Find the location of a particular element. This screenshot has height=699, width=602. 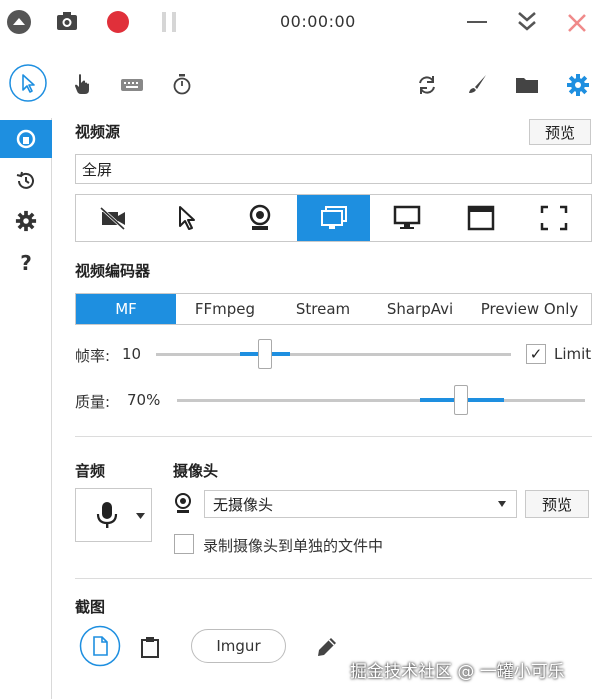

sidebar-item-settings is located at coordinates (26, 221).